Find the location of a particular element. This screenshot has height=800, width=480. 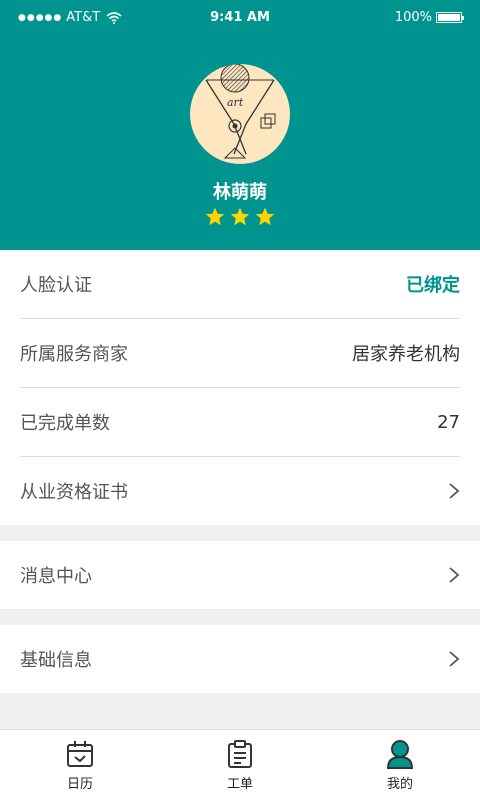

tab-calendar: 日历 is located at coordinates (80, 765).